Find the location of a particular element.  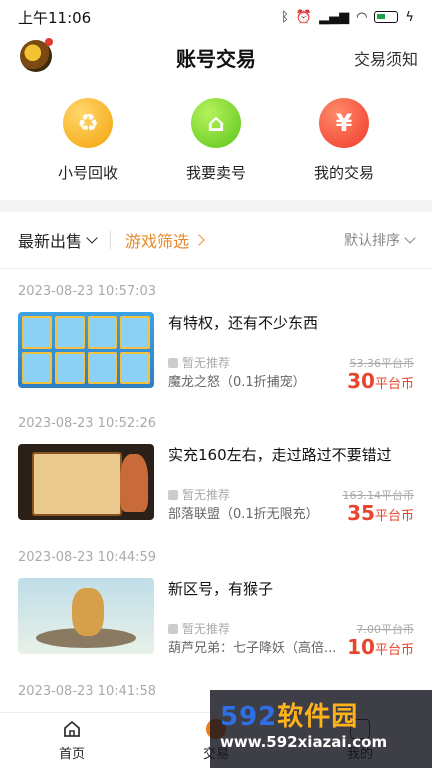

wifi-icon: ◠ is located at coordinates (362, 17).